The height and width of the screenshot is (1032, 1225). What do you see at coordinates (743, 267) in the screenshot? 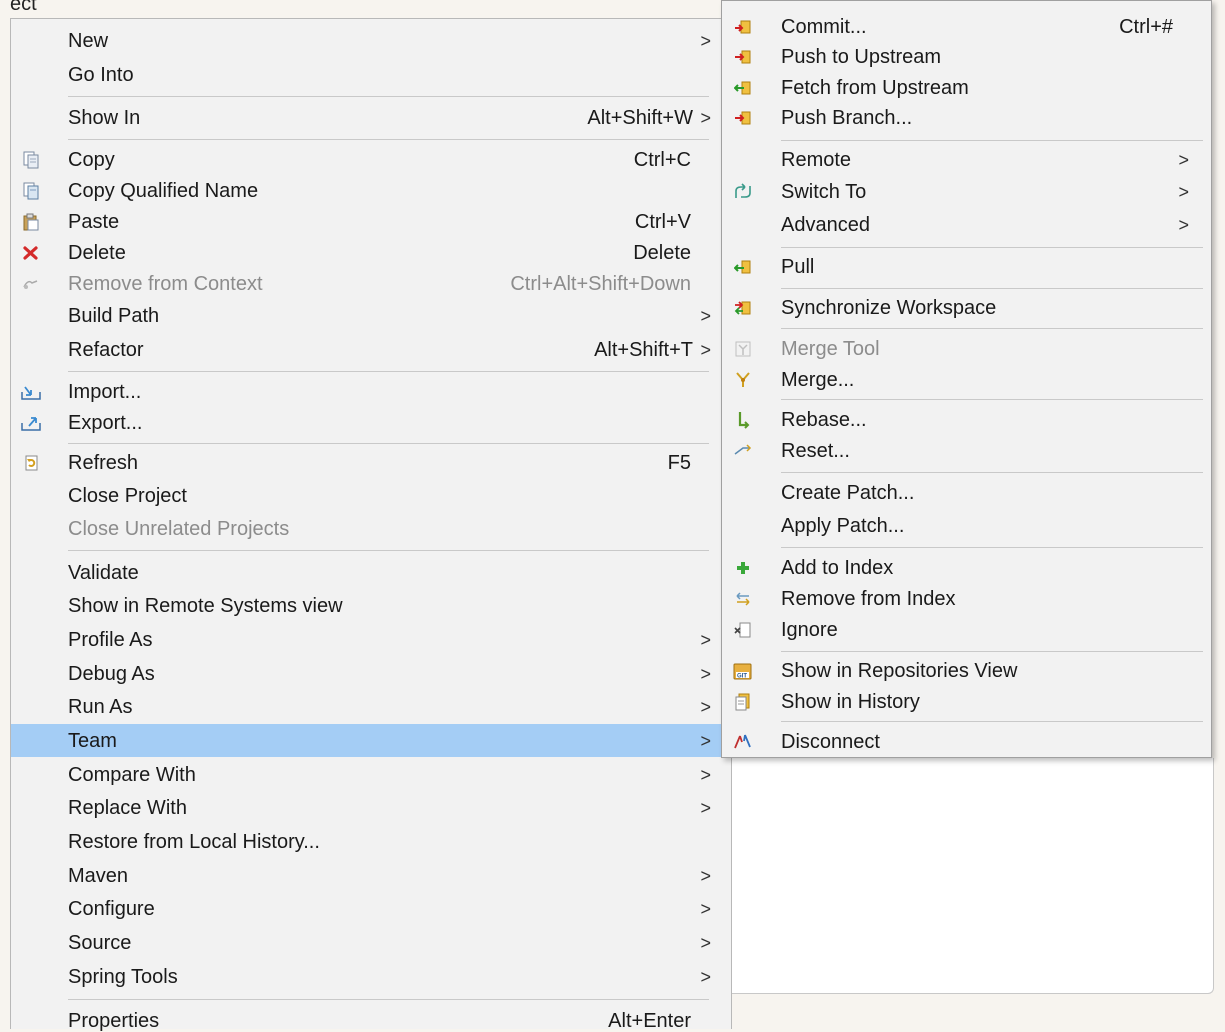
I see `pull-icon` at bounding box center [743, 267].